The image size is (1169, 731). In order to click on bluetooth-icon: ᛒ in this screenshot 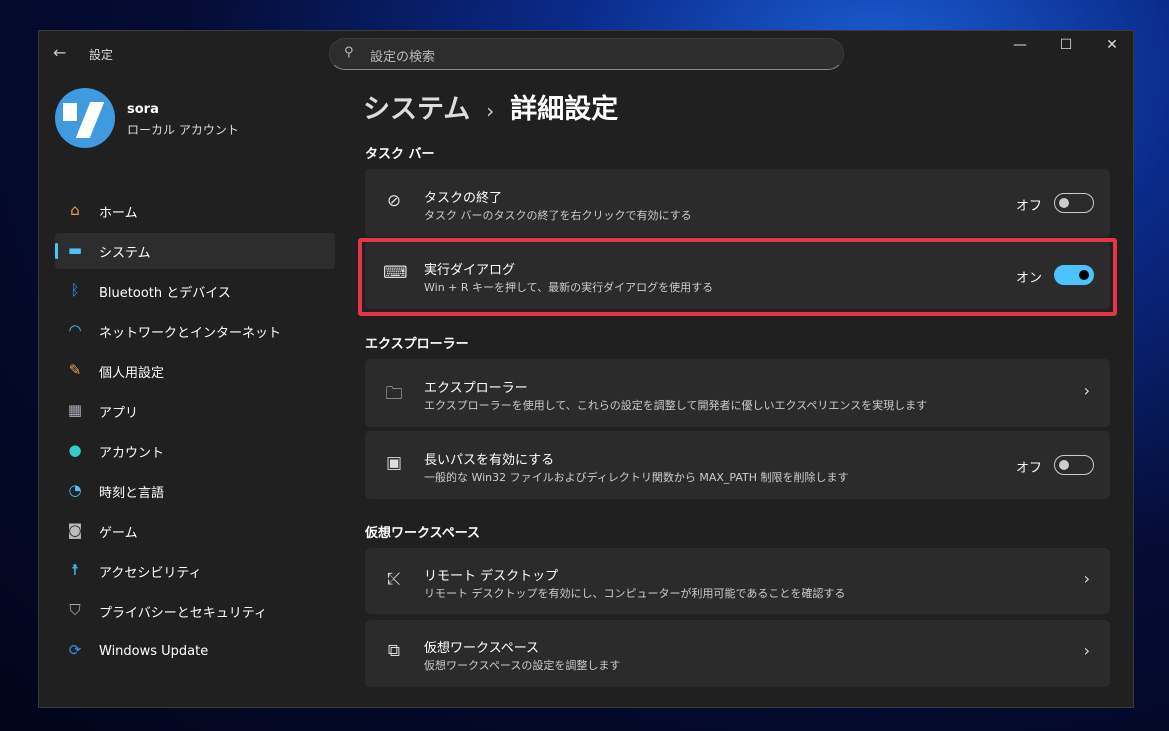, I will do `click(75, 290)`.